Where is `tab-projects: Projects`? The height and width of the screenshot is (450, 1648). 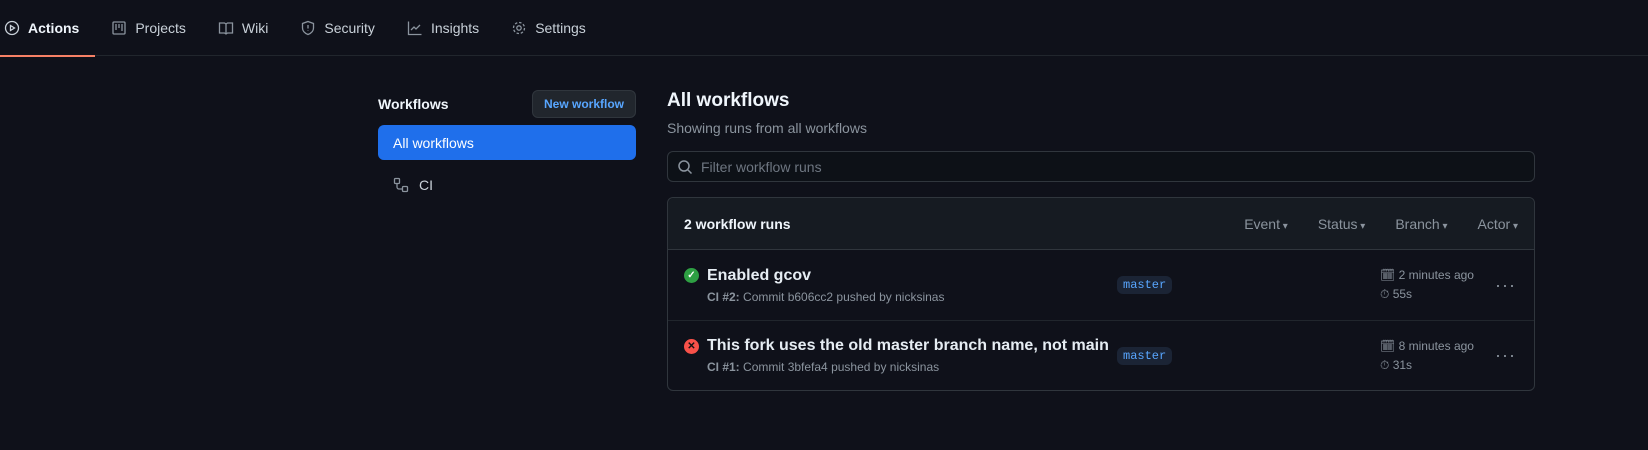
tab-projects: Projects is located at coordinates (148, 28).